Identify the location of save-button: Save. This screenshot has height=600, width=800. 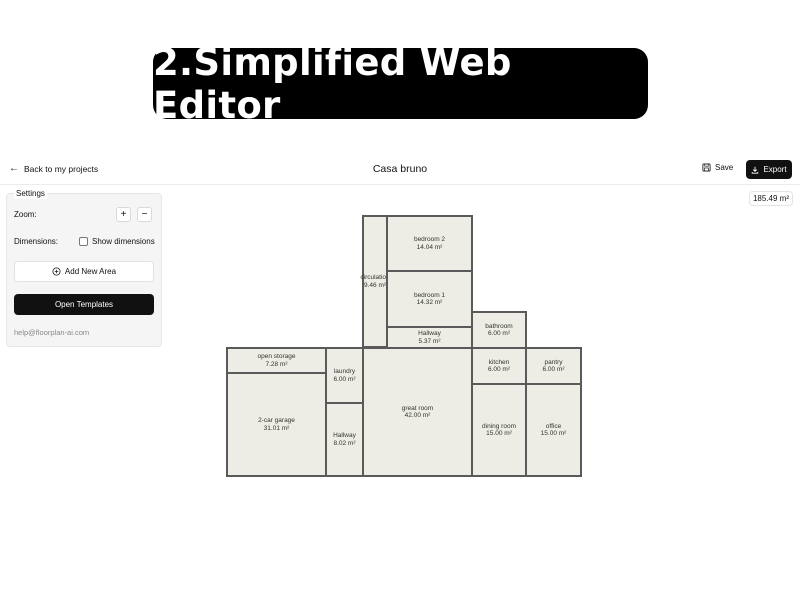
(717, 167).